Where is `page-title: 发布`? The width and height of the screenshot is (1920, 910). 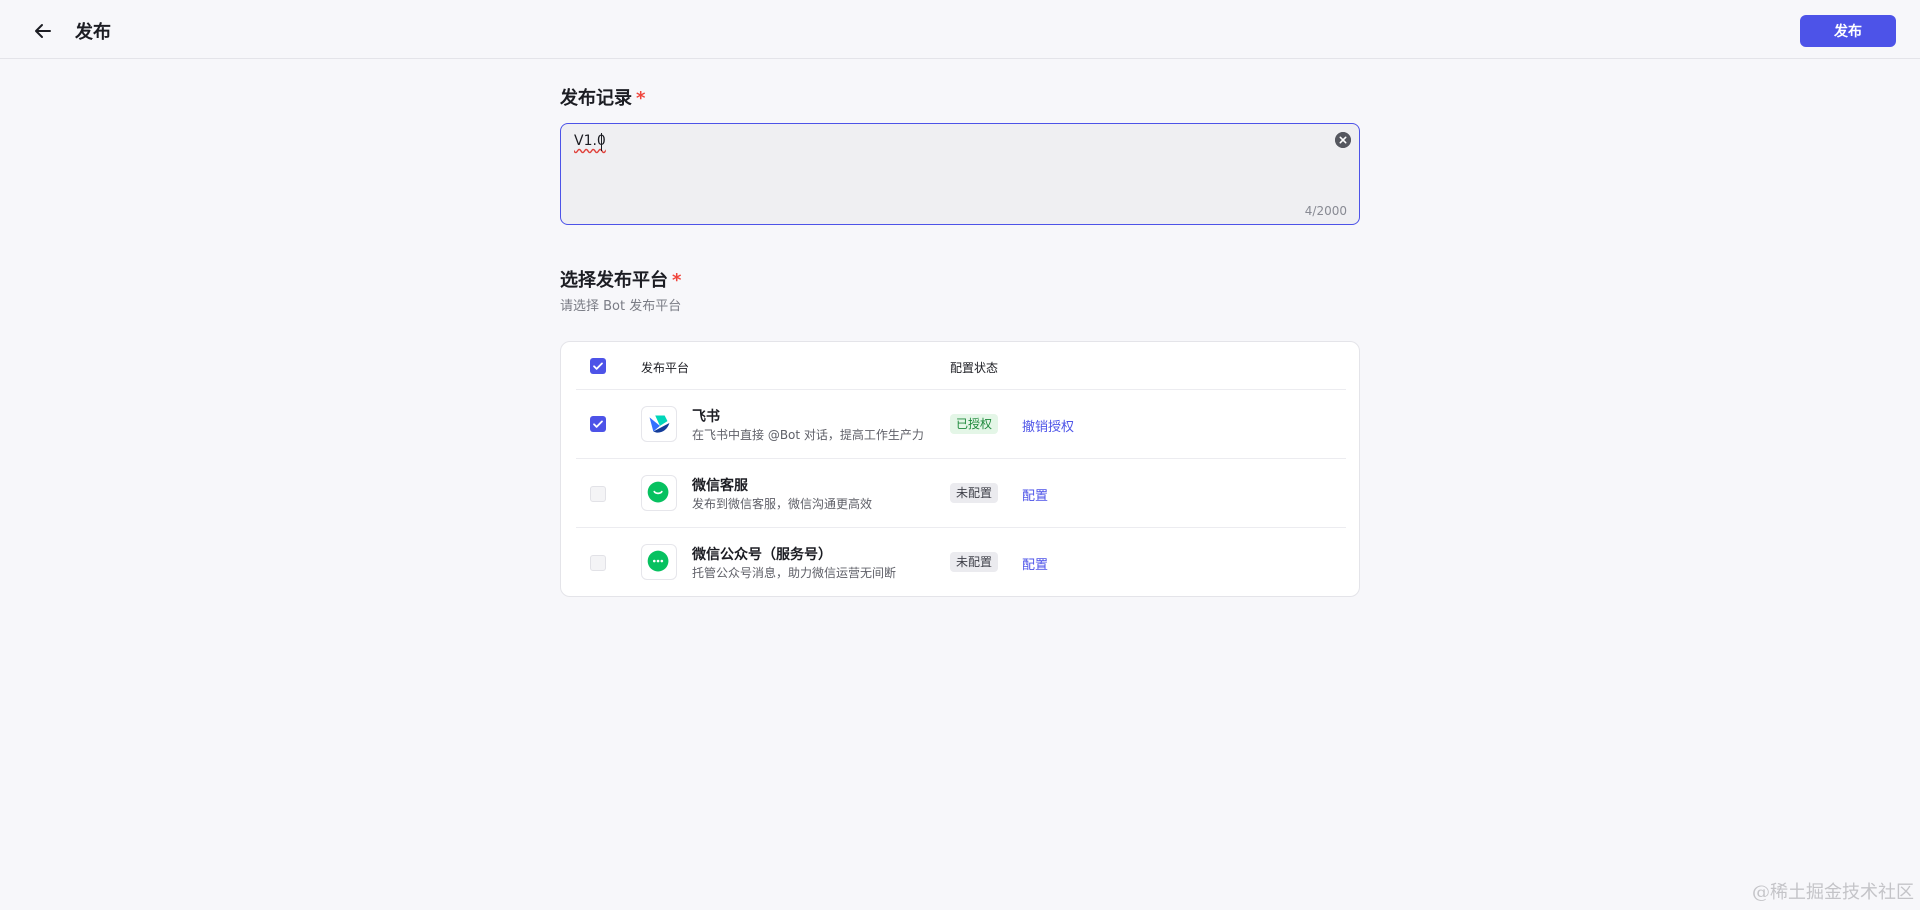
page-title: 发布 is located at coordinates (93, 32).